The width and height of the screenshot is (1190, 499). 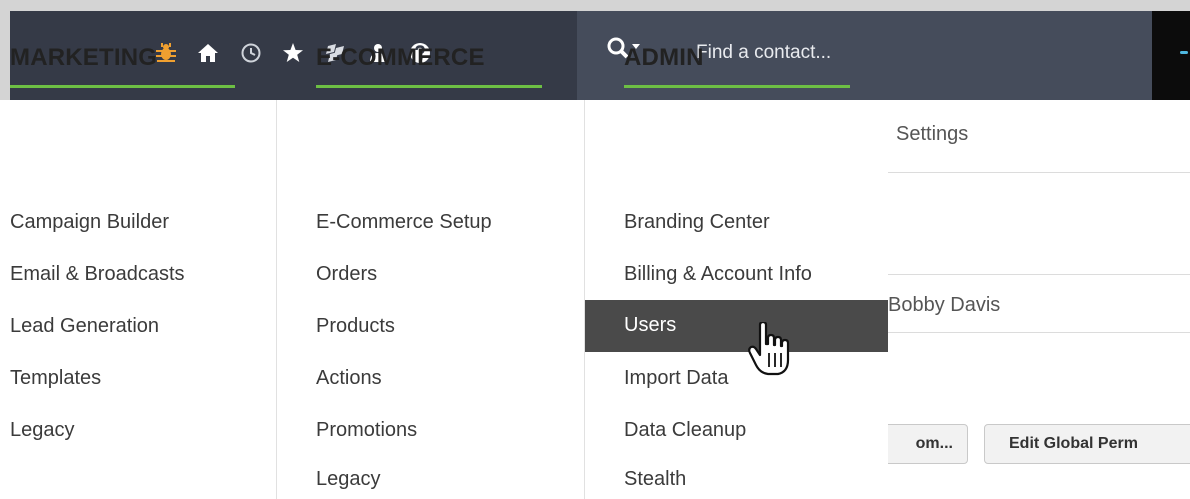 What do you see at coordinates (685, 430) in the screenshot?
I see `menu-item-data-cleanup: Data Cleanup` at bounding box center [685, 430].